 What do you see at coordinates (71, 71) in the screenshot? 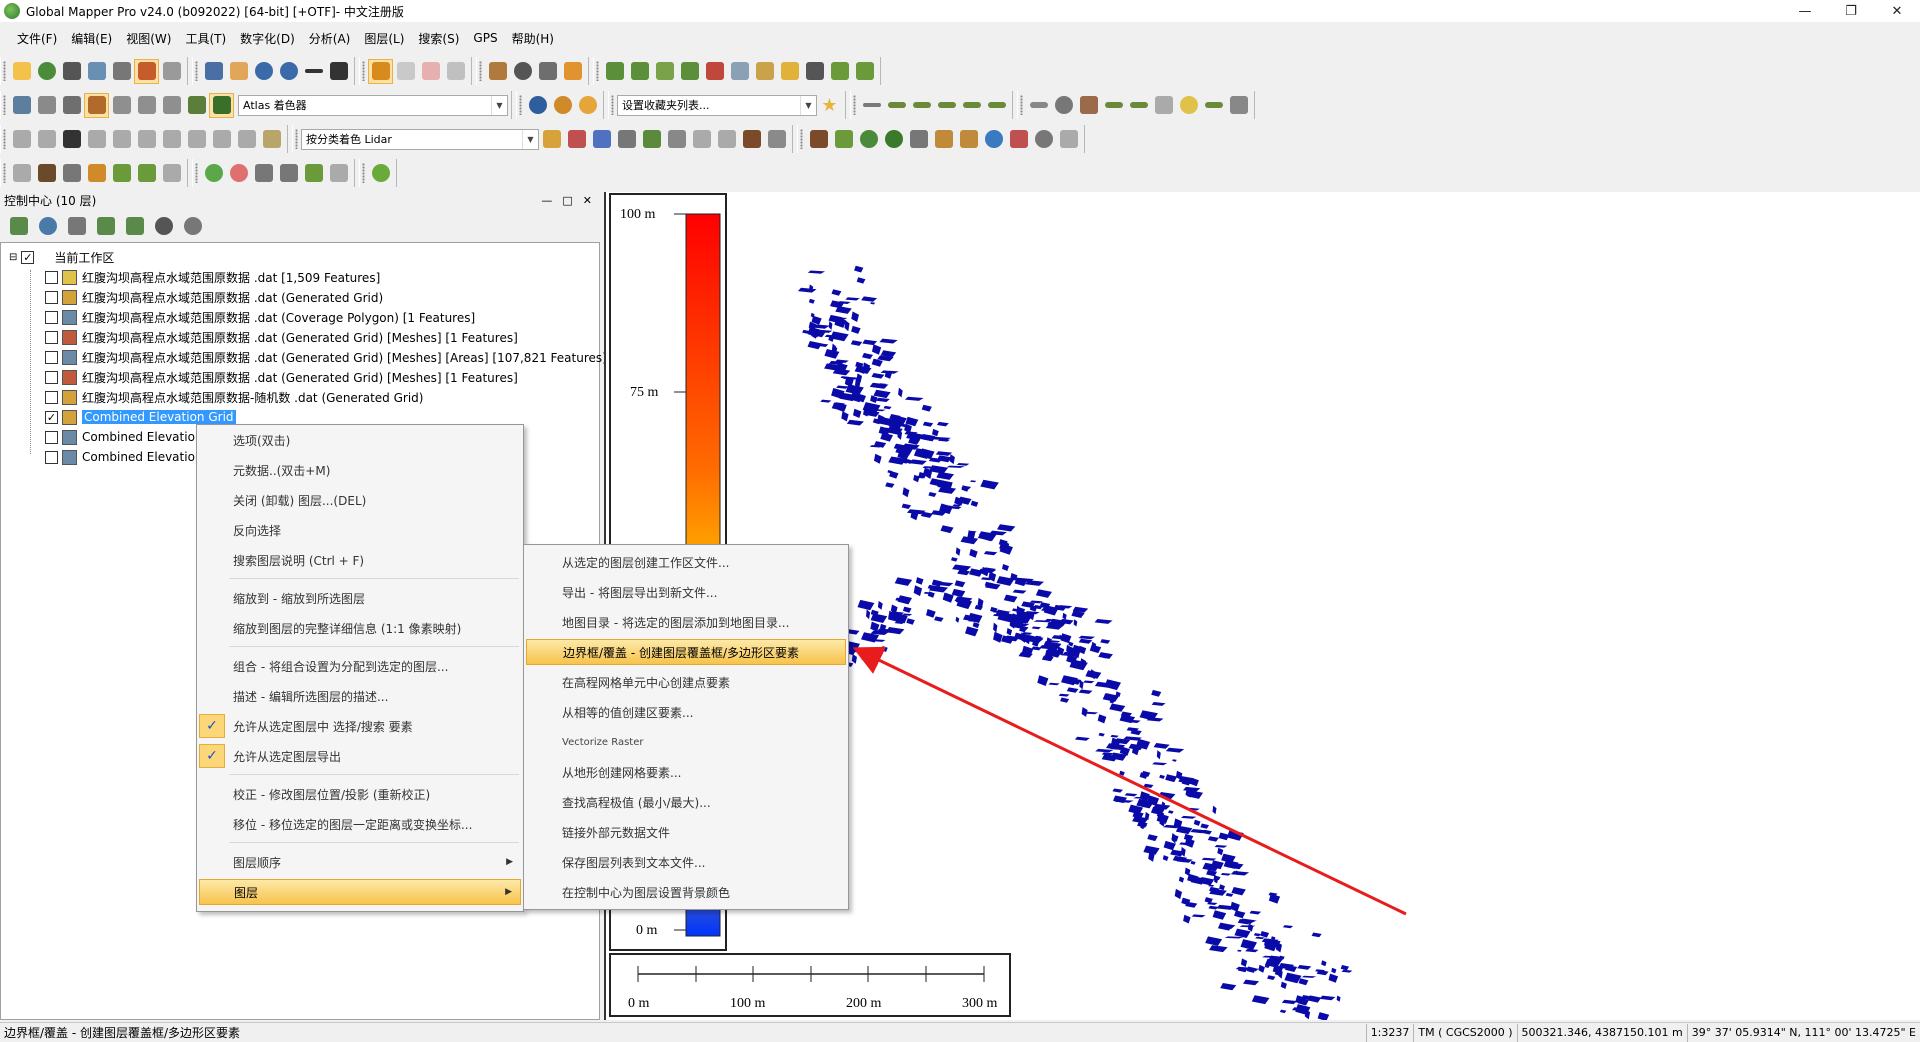
I see `save-icon` at bounding box center [71, 71].